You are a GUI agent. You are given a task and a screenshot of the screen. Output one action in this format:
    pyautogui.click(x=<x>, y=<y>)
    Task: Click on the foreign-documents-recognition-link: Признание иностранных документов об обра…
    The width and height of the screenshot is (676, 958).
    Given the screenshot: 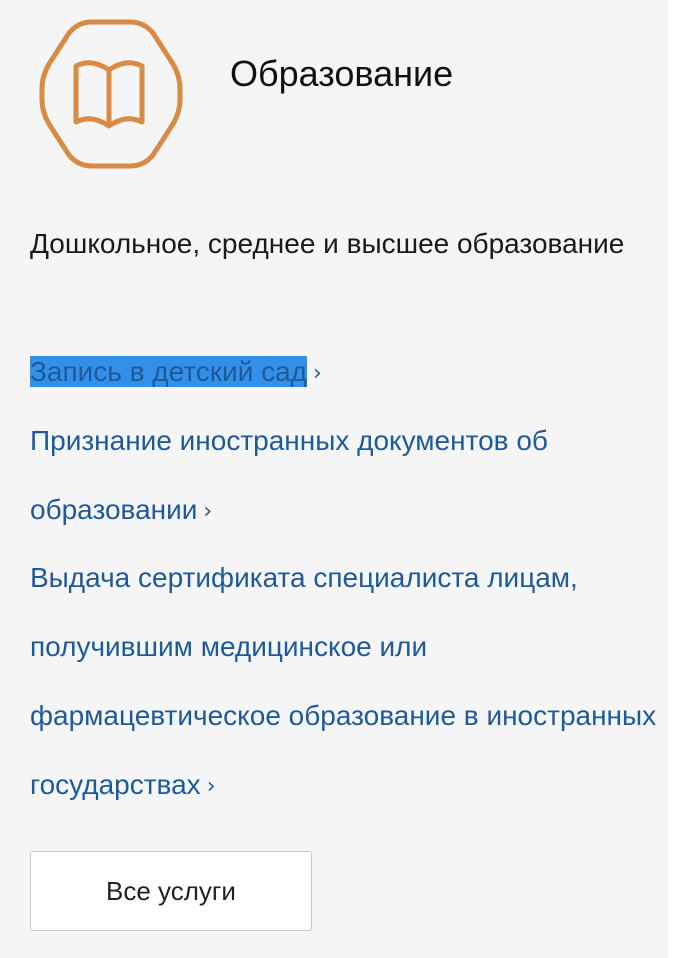 What is the action you would take?
    pyautogui.click(x=346, y=476)
    